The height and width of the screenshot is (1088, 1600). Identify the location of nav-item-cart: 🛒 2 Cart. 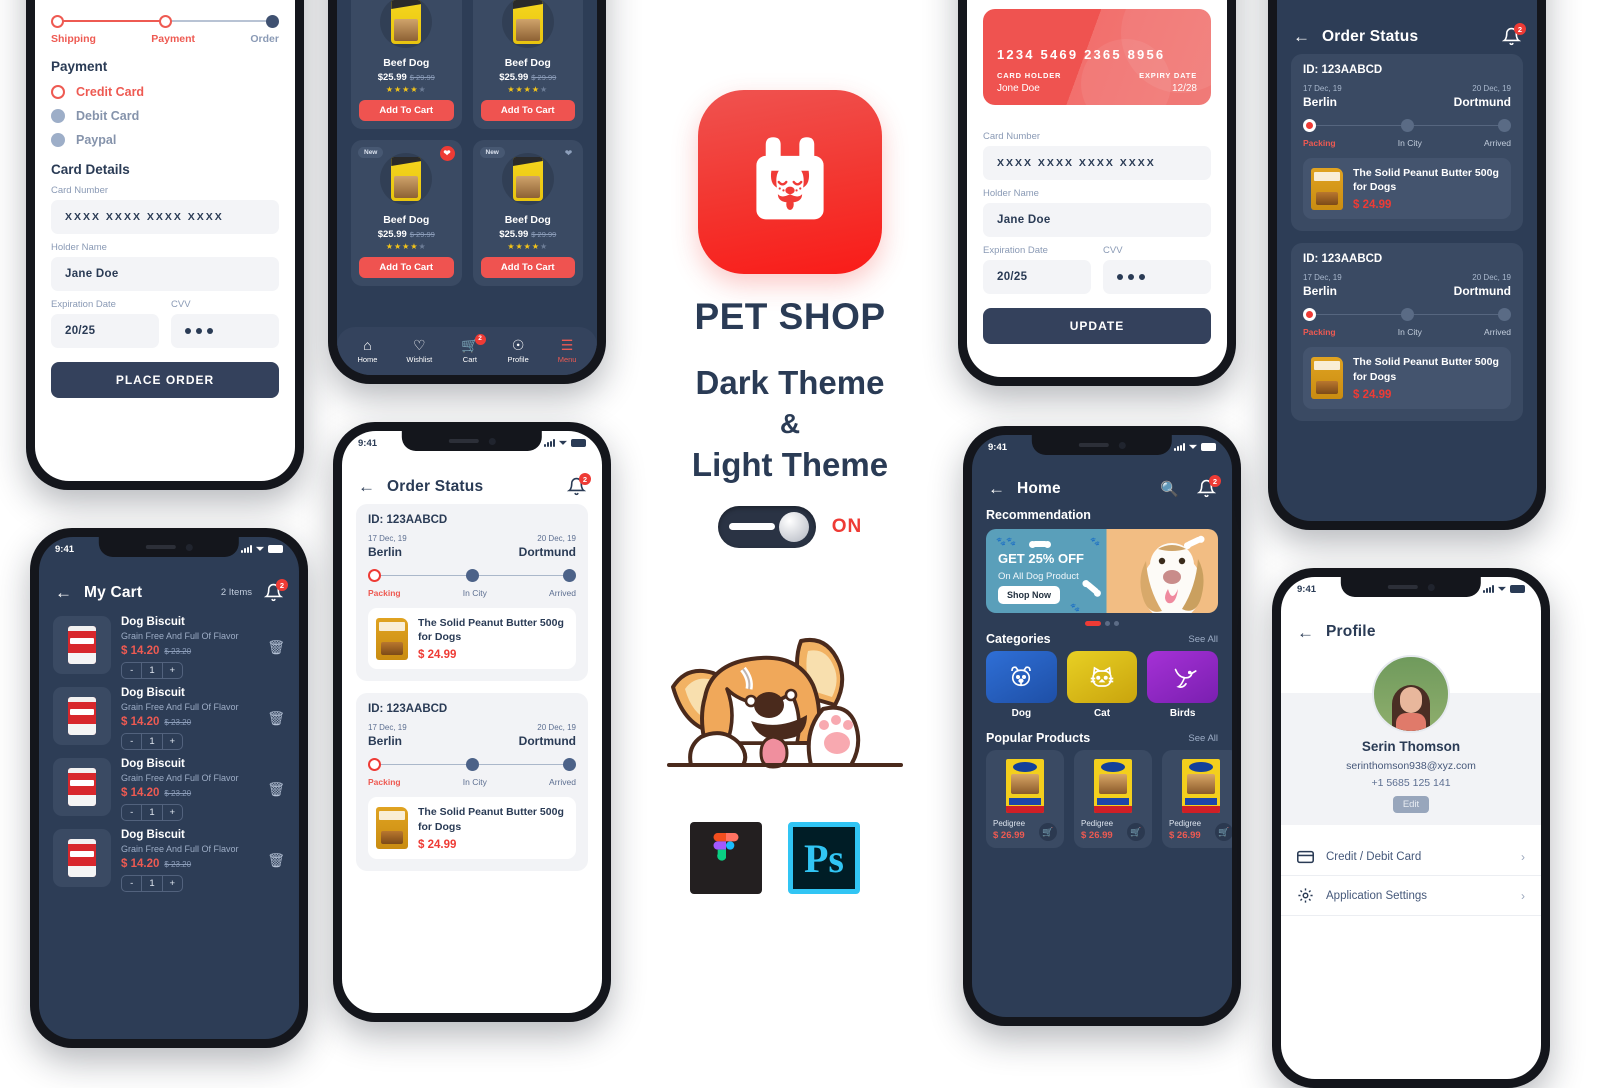
(473, 349).